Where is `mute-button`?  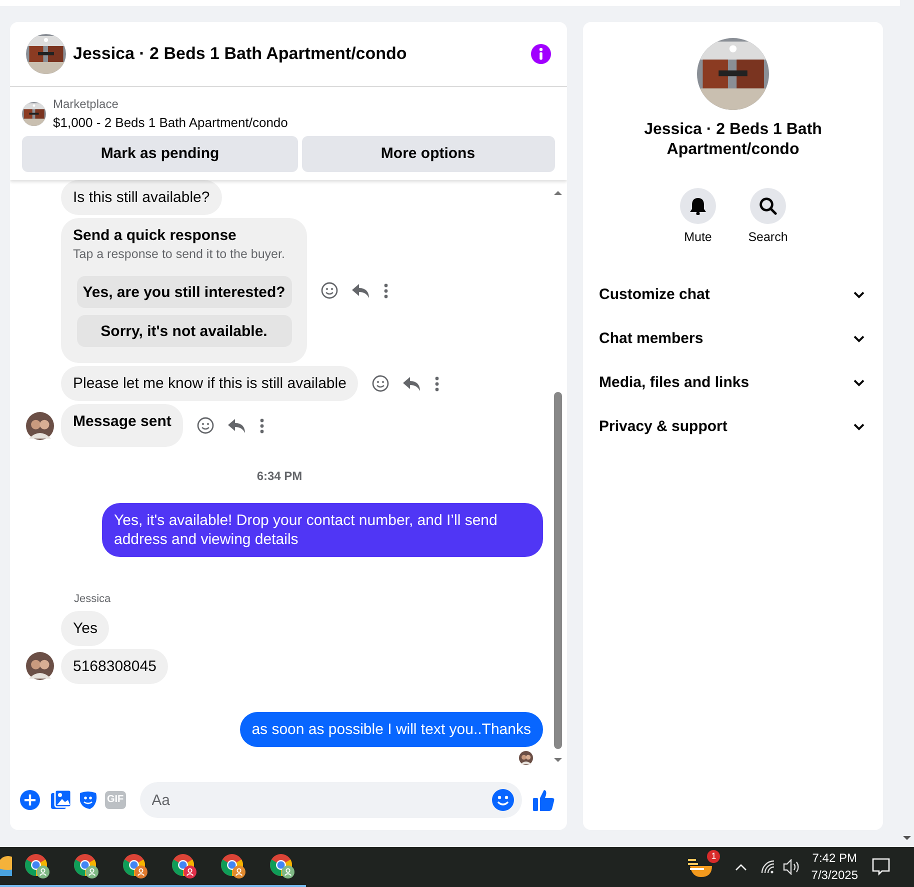 mute-button is located at coordinates (698, 206).